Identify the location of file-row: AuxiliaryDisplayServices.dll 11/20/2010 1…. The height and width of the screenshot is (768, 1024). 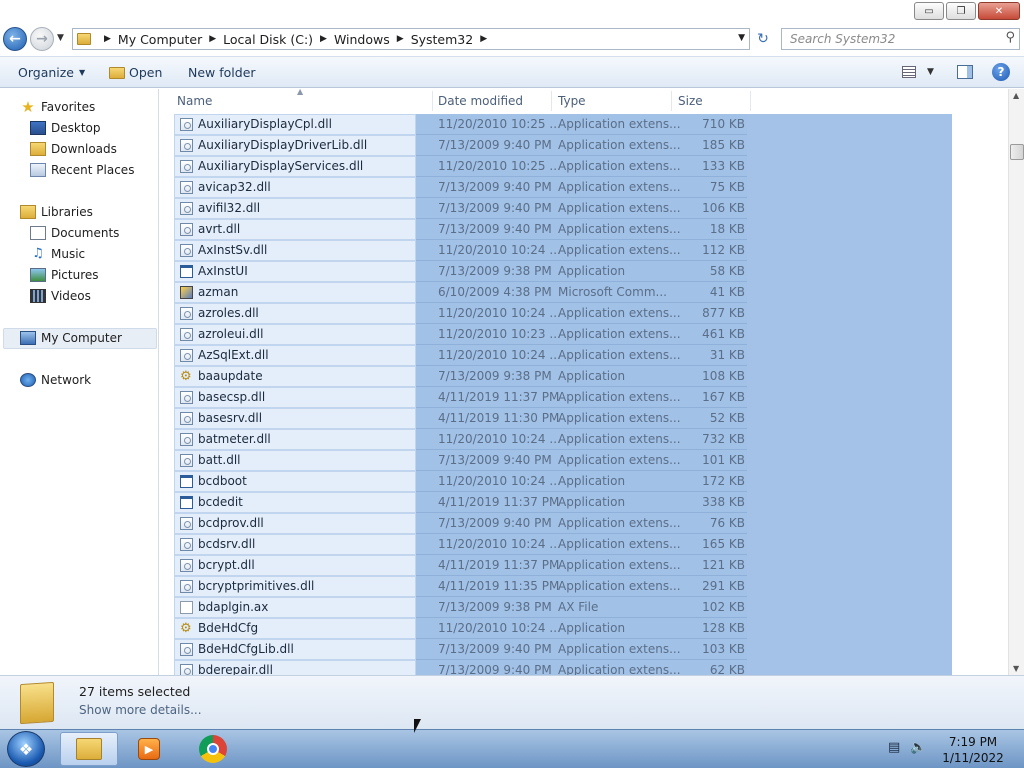
(584, 166).